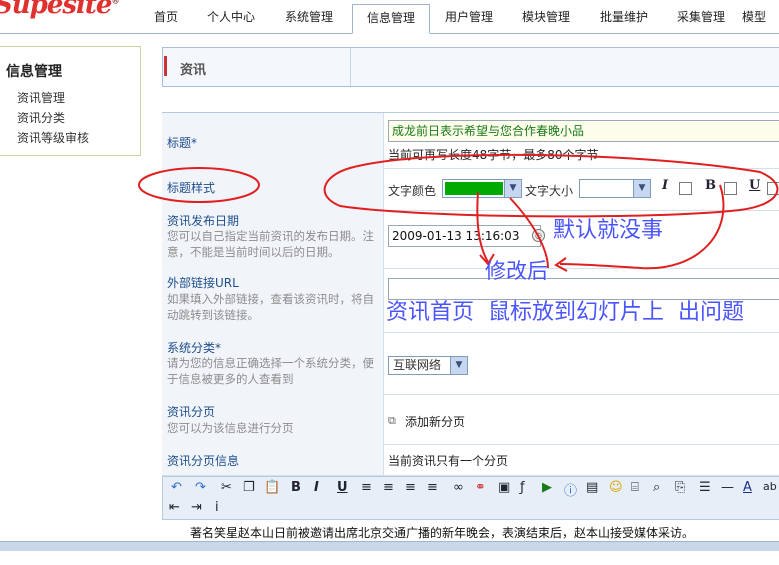  What do you see at coordinates (199, 185) in the screenshot?
I see `annotation-ellipse-label` at bounding box center [199, 185].